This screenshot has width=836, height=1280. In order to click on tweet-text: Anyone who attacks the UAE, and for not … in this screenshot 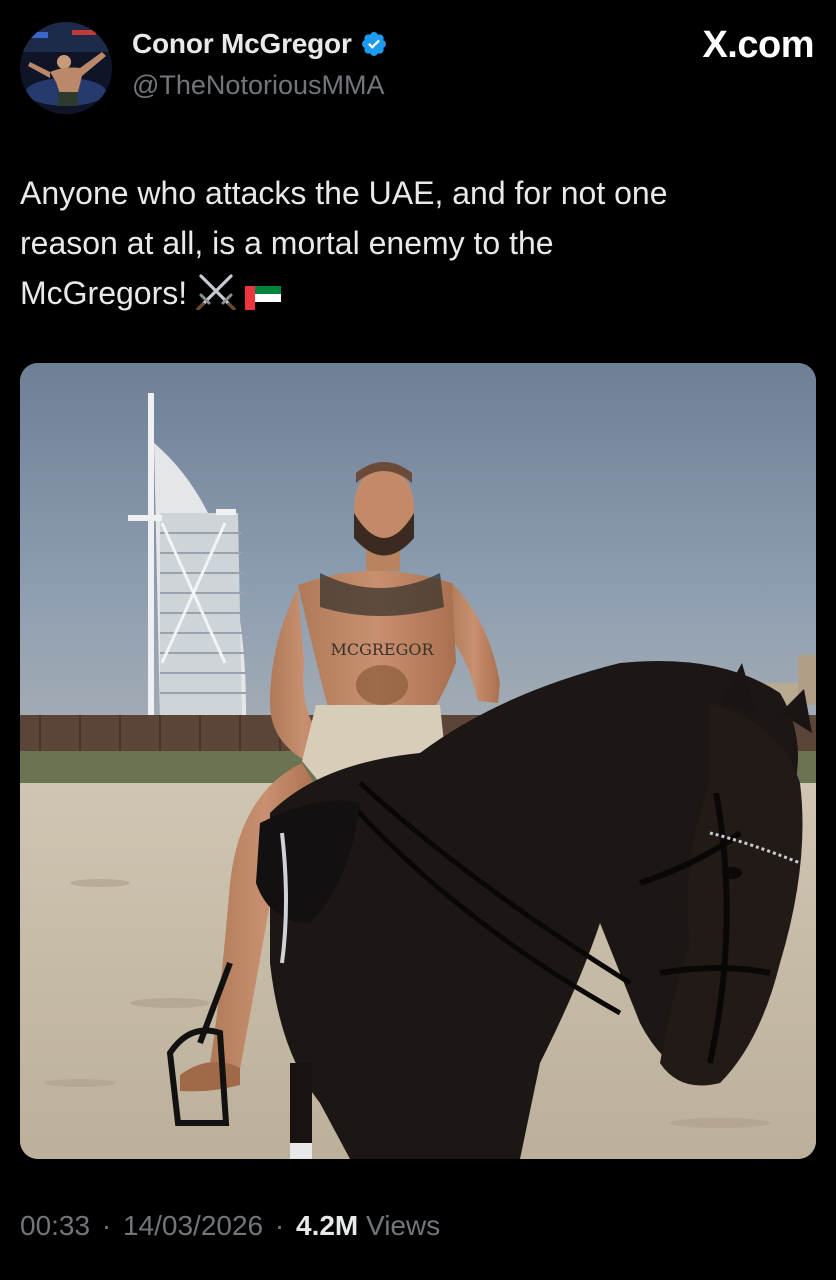, I will do `click(410, 246)`.